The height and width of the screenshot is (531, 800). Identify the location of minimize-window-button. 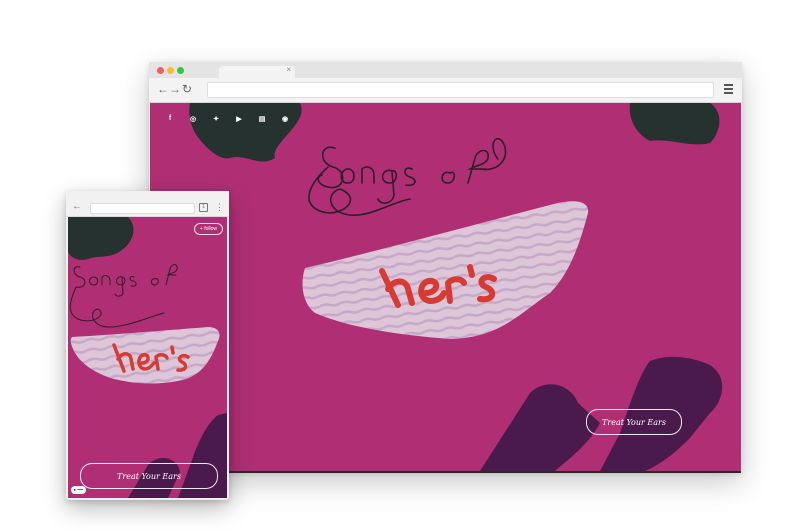
(170, 70).